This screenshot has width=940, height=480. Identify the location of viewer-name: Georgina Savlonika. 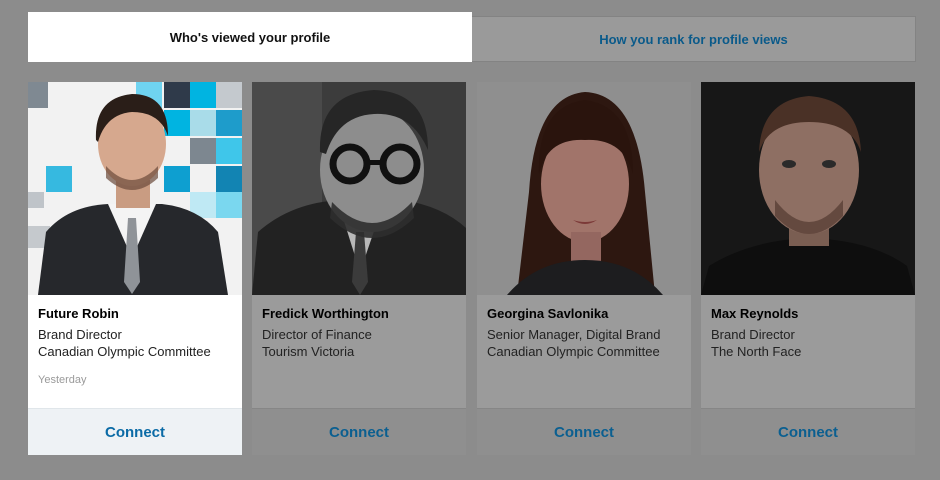
(547, 313).